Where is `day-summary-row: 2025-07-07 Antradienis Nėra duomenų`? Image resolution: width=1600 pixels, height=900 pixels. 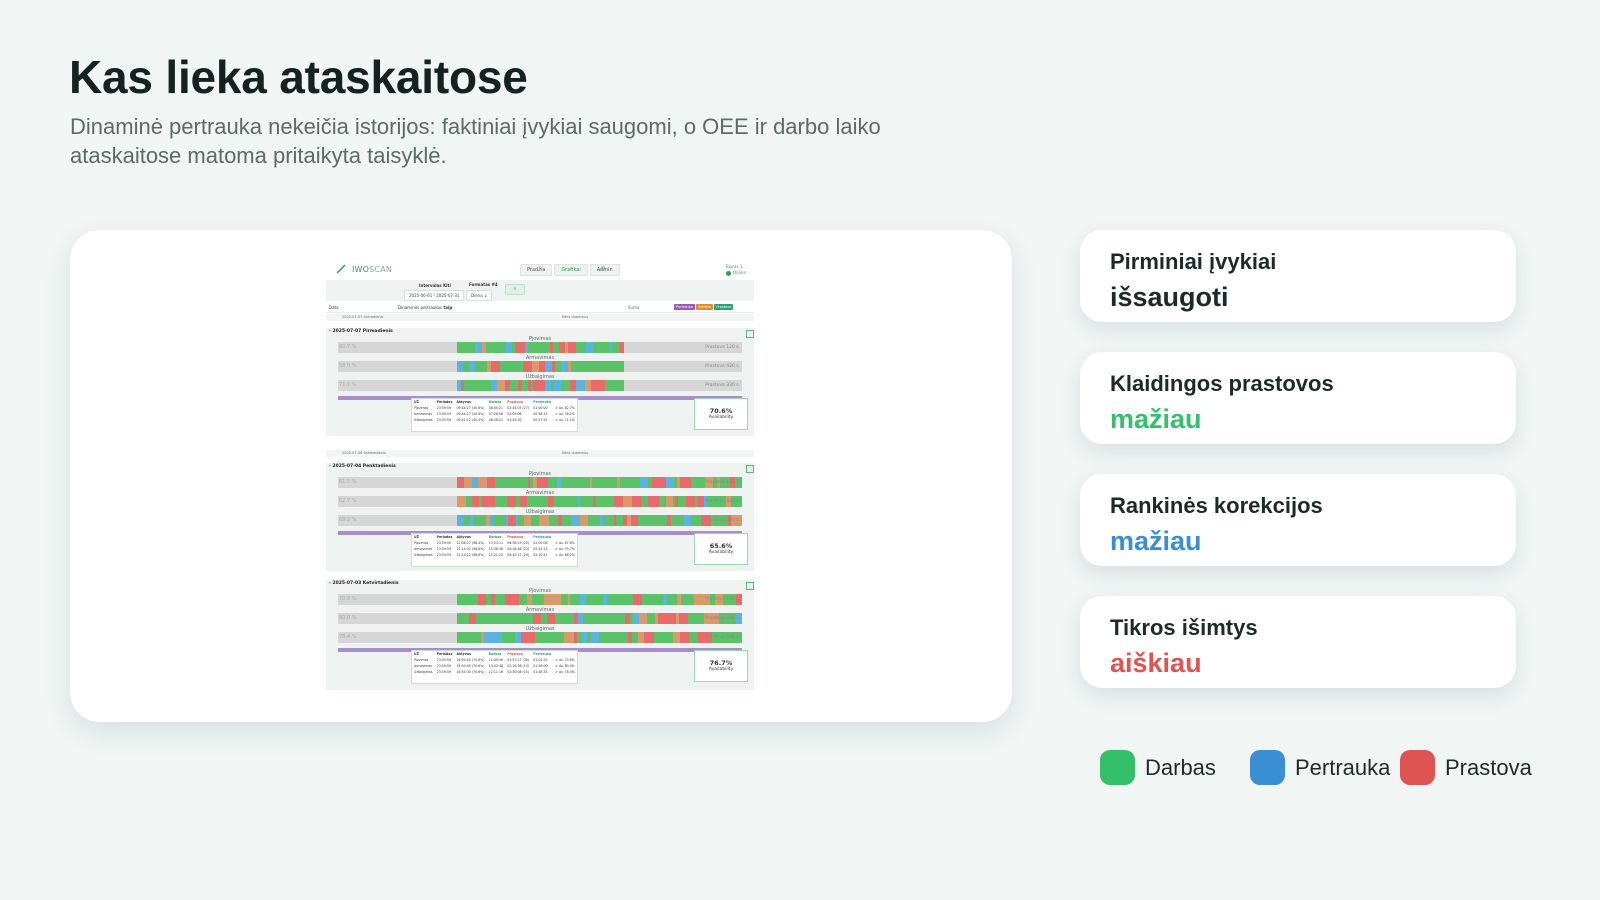
day-summary-row: 2025-07-07 Antradienis Nėra duomenų is located at coordinates (540, 317).